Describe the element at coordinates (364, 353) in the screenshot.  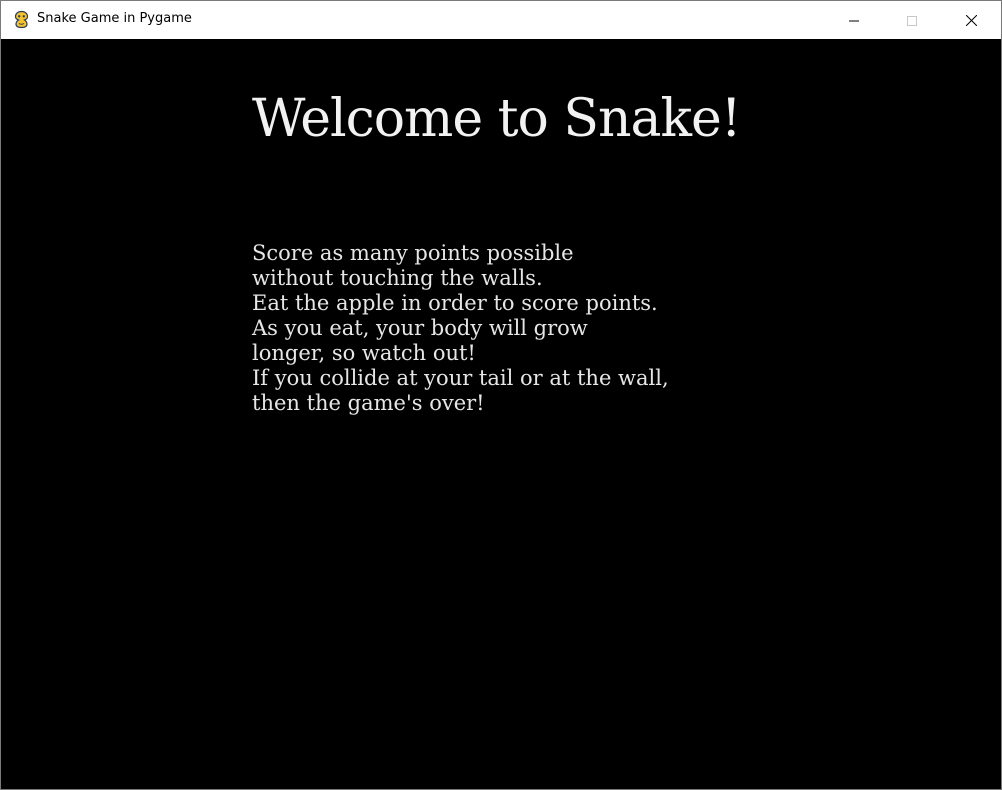
I see `instruction-line: longer, so watch out!` at that location.